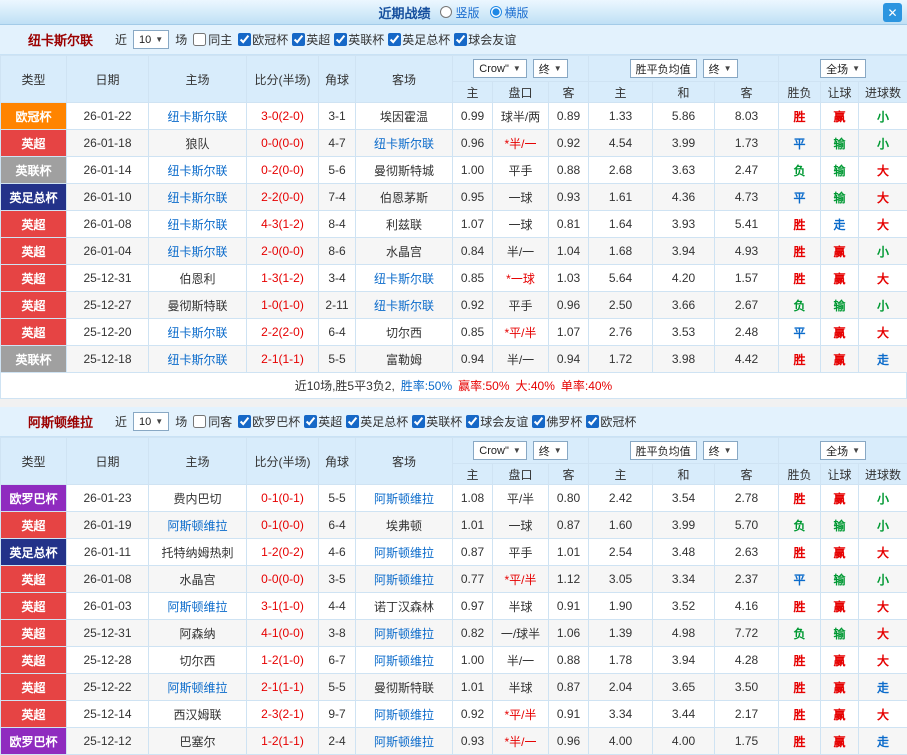  Describe the element at coordinates (892, 12) in the screenshot. I see `close-button: ✕` at that location.